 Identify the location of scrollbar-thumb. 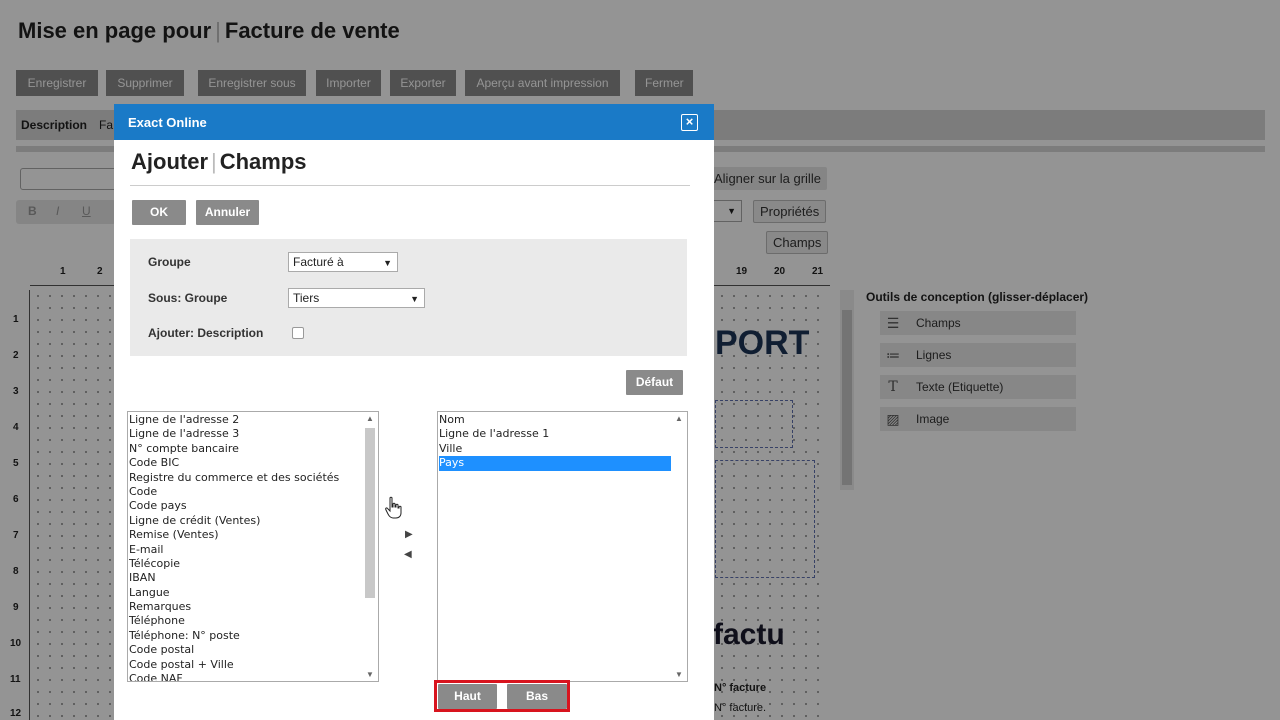
(370, 513).